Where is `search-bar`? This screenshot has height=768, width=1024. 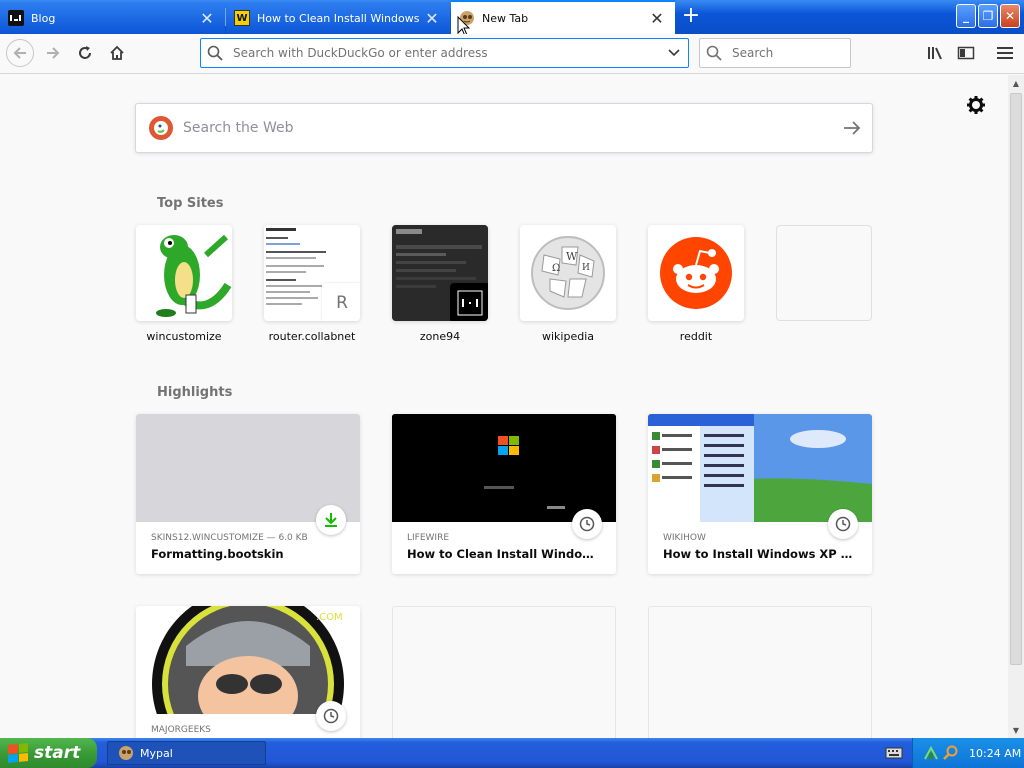 search-bar is located at coordinates (775, 53).